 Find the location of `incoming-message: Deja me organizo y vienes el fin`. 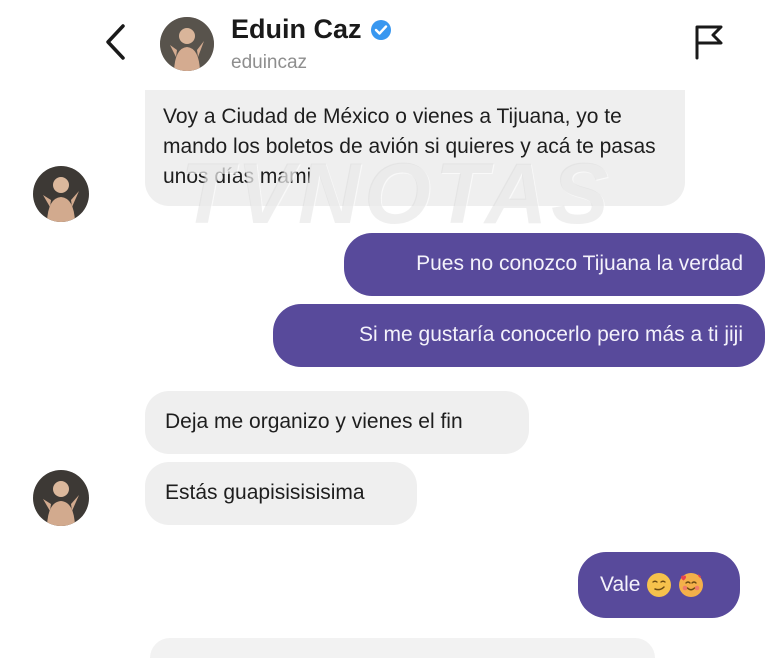

incoming-message: Deja me organizo y vienes el fin is located at coordinates (337, 422).